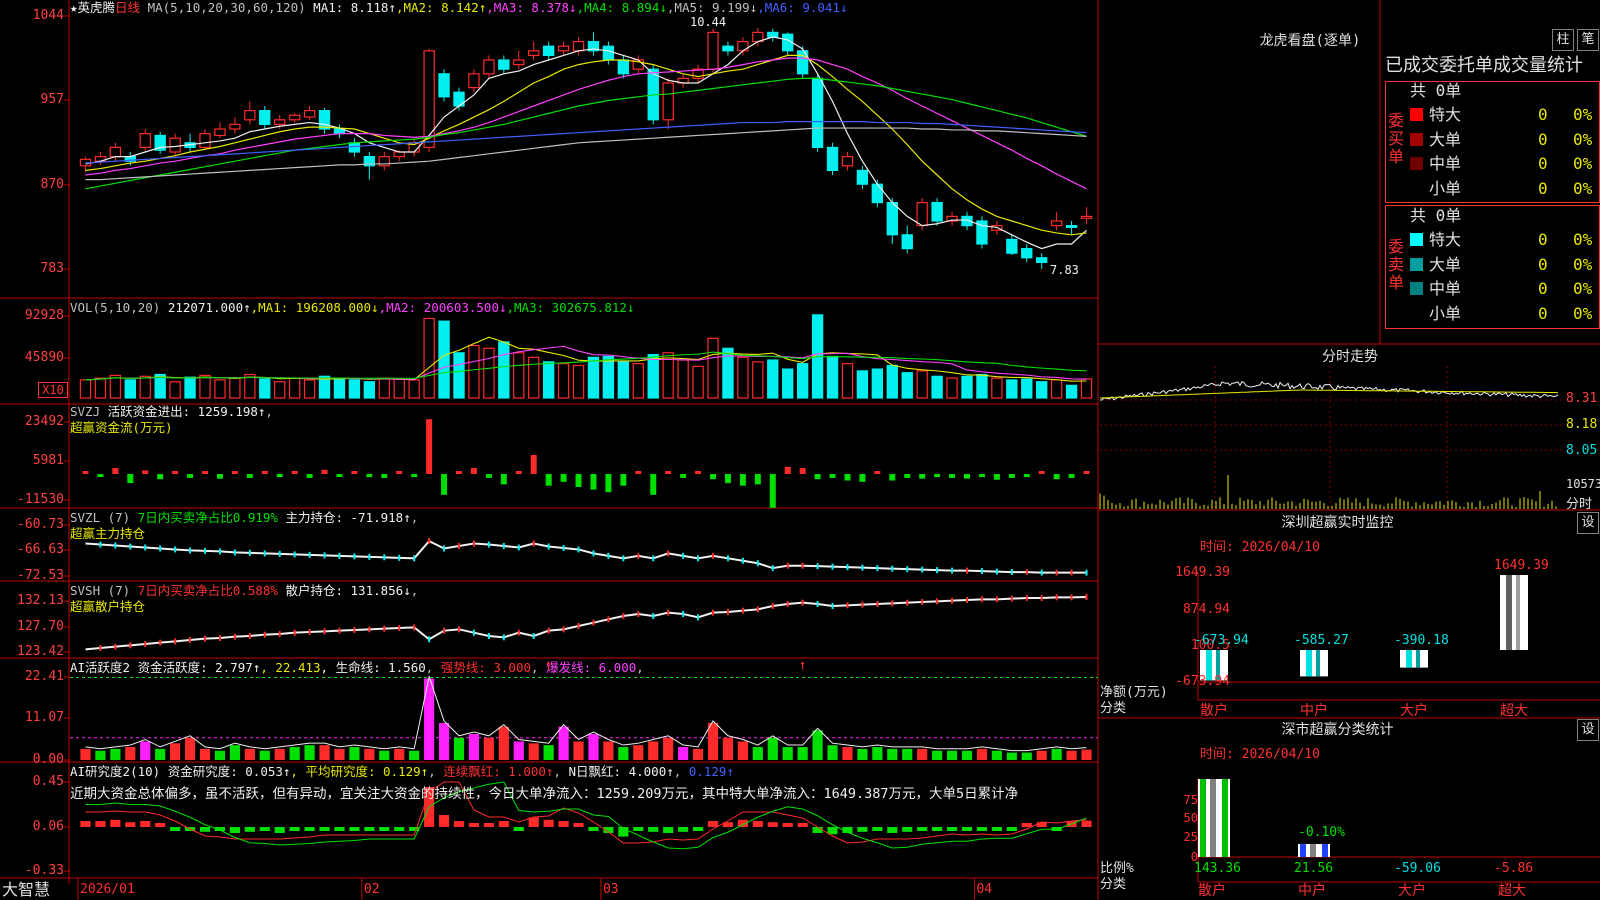 The width and height of the screenshot is (1600, 900). Describe the element at coordinates (1521, 565) in the screenshot. I see `monitor-bar-label-3: 1649.39` at that location.